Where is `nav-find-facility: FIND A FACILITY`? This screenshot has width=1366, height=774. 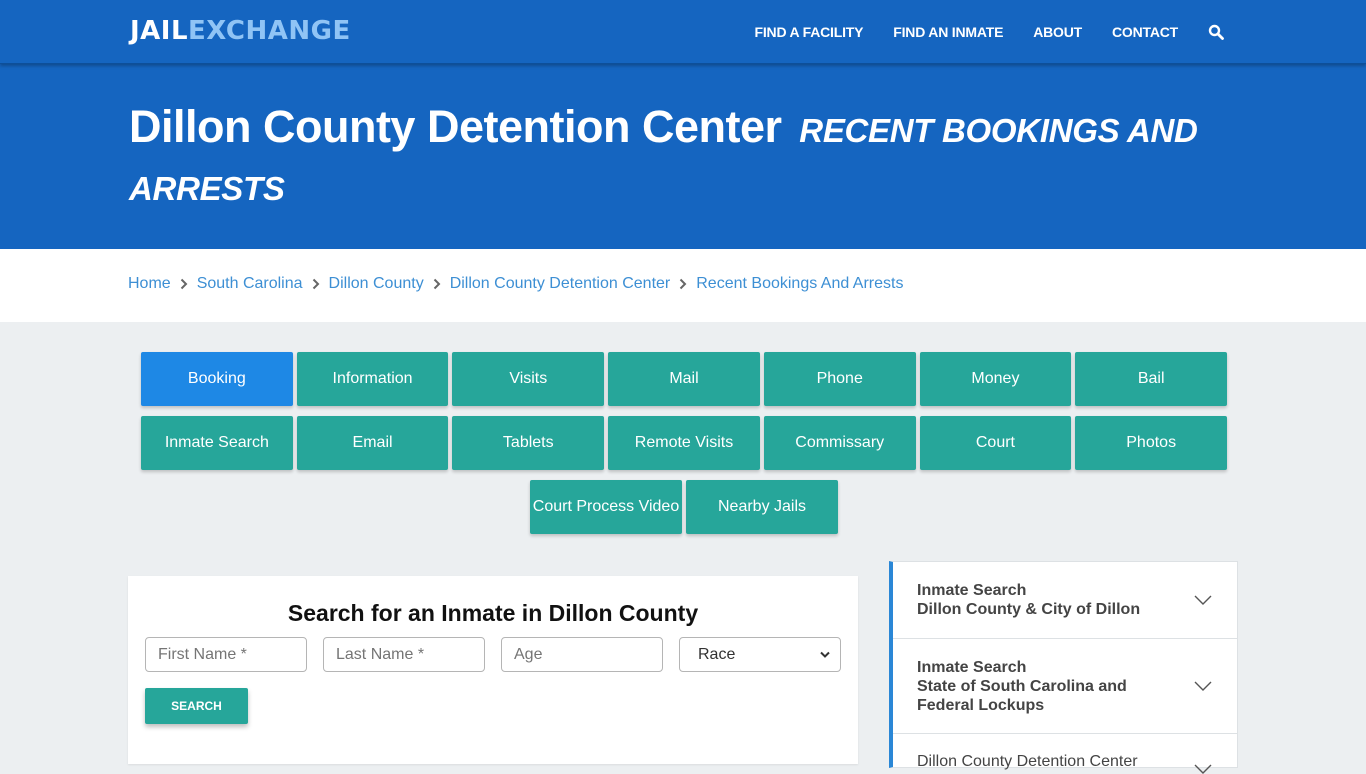 nav-find-facility: FIND A FACILITY is located at coordinates (809, 32).